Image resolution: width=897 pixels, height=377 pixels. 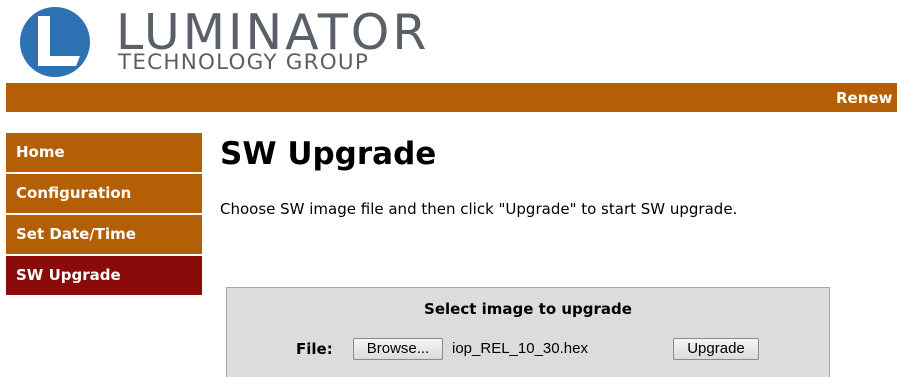 What do you see at coordinates (104, 234) in the screenshot?
I see `sidebar-item-set-date-time: Set Date/Time` at bounding box center [104, 234].